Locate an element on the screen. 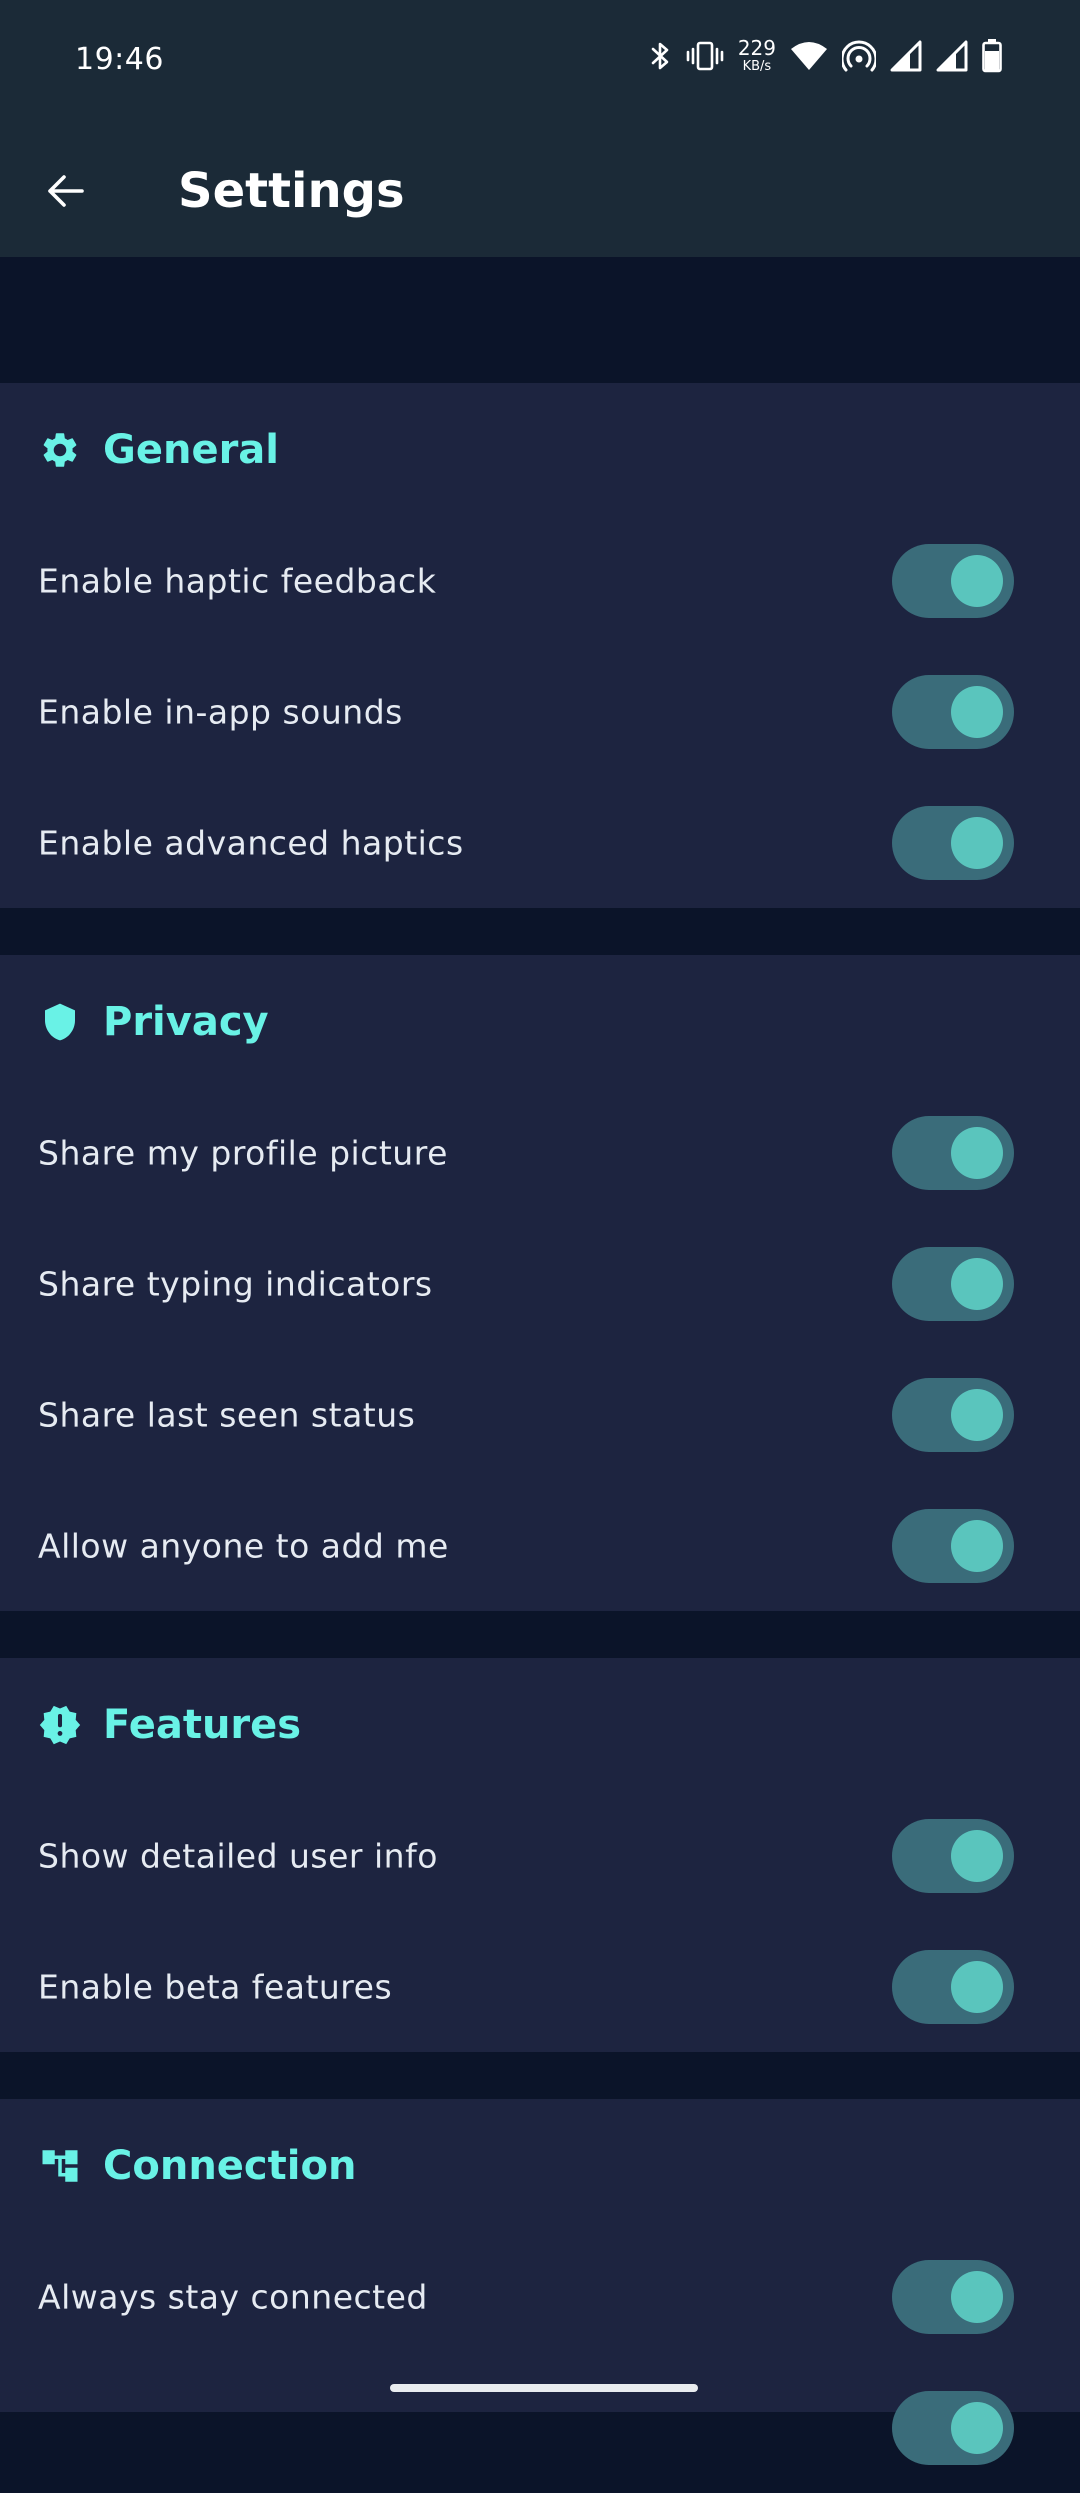 The height and width of the screenshot is (2493, 1080). gear-icon is located at coordinates (60, 450).